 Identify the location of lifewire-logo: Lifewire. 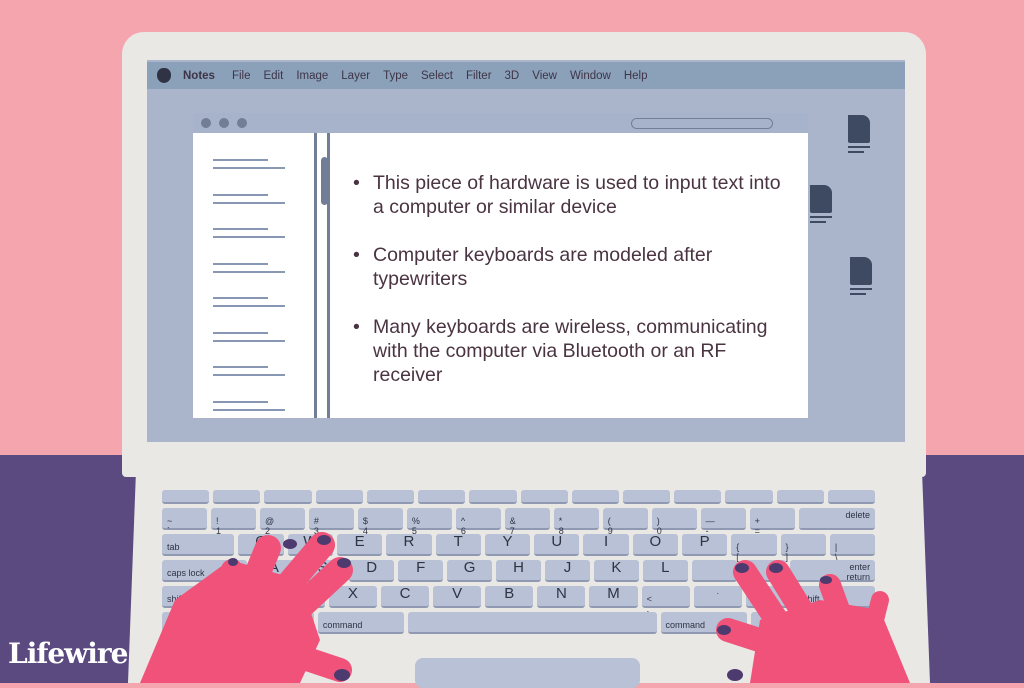
(68, 653).